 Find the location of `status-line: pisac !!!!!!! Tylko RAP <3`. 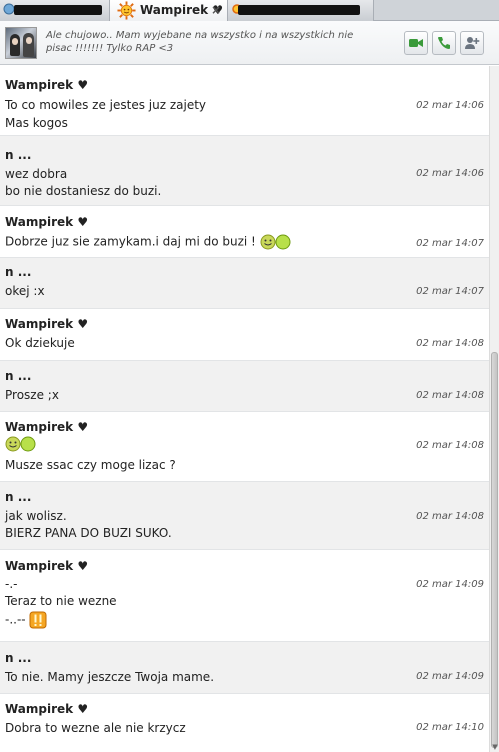

status-line: pisac !!!!!!! Tylko RAP <3 is located at coordinates (110, 48).